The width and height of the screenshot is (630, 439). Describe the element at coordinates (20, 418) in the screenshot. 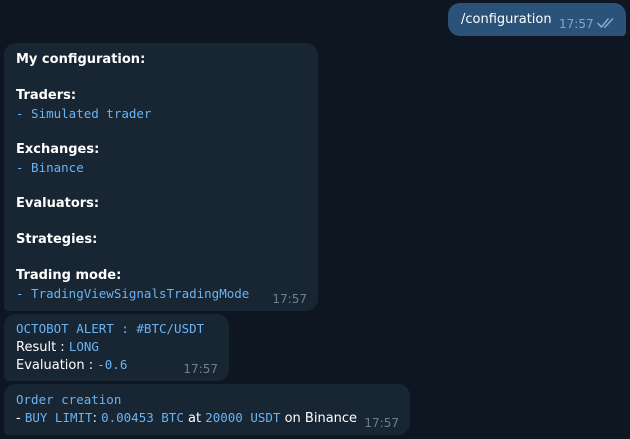

I see `order-prefix: -` at that location.